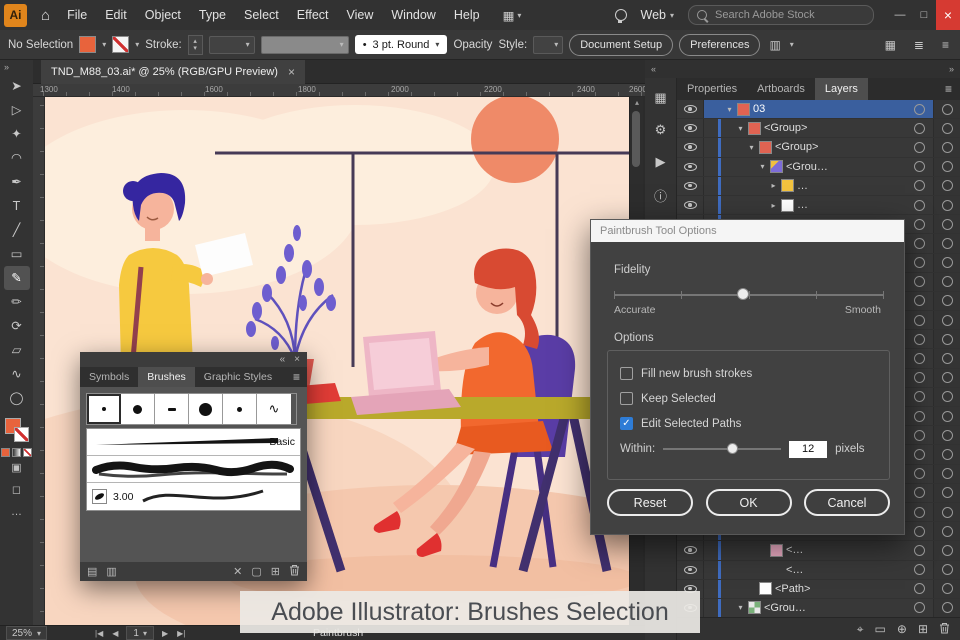 This screenshot has width=960, height=640. Describe the element at coordinates (748, 373) in the screenshot. I see `checkbox-fill-new-brush-strokes: Fill new brush strokes` at that location.